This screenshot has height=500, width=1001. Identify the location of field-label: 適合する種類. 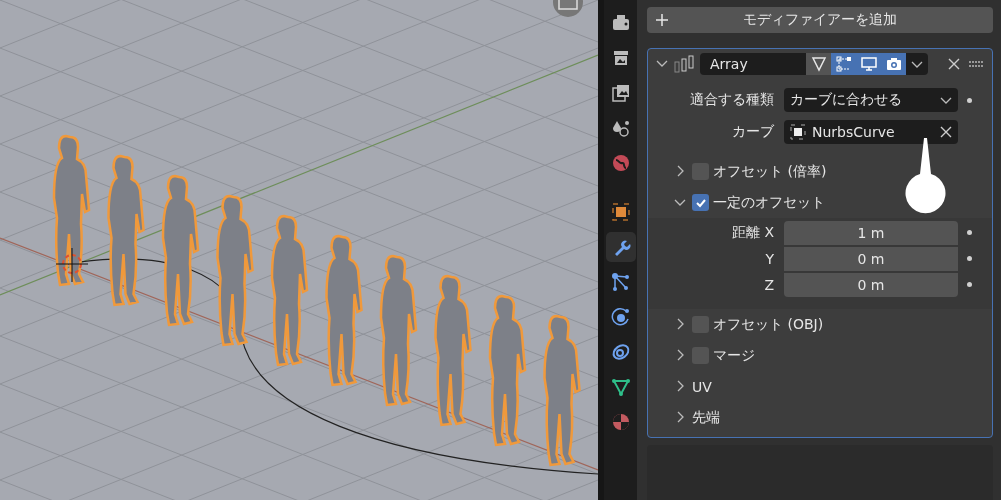
(732, 100).